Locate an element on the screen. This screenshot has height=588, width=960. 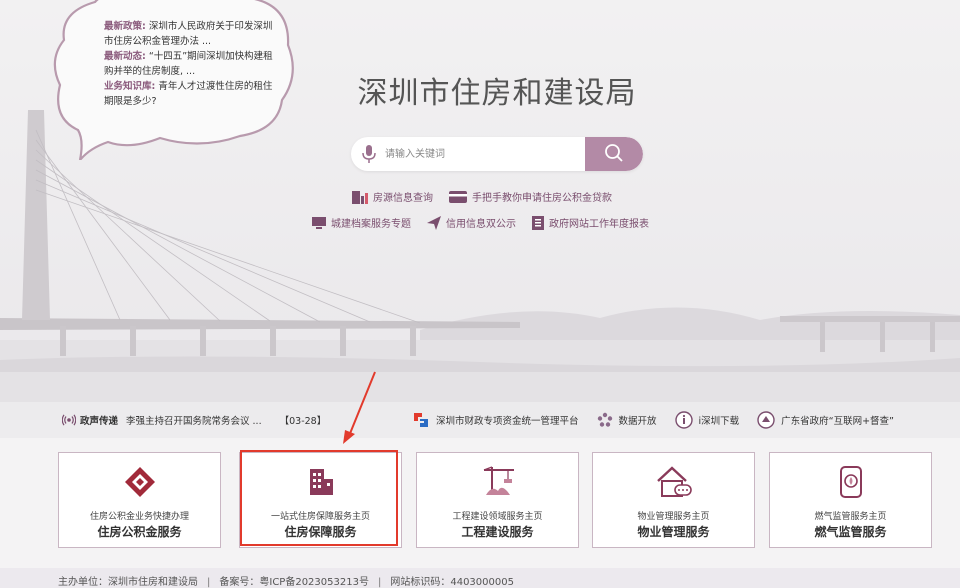
ishenzhen-icon is located at coordinates (683, 420).